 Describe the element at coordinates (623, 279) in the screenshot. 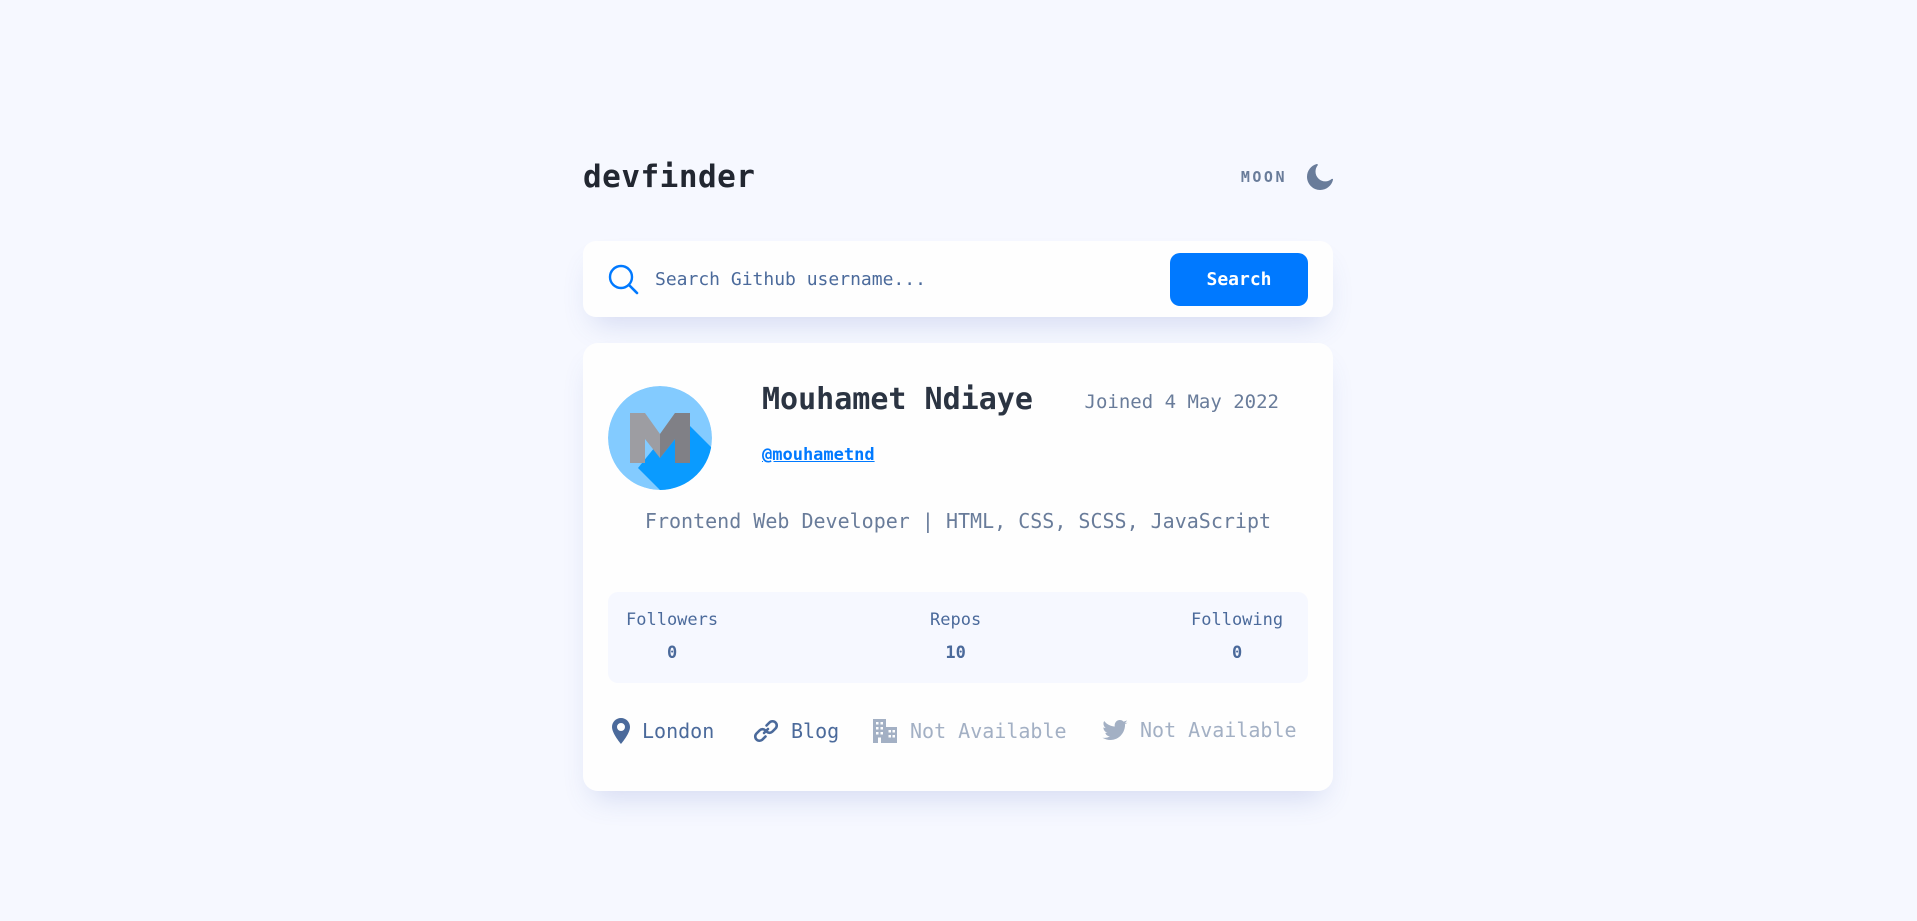

I see `search-icon` at that location.